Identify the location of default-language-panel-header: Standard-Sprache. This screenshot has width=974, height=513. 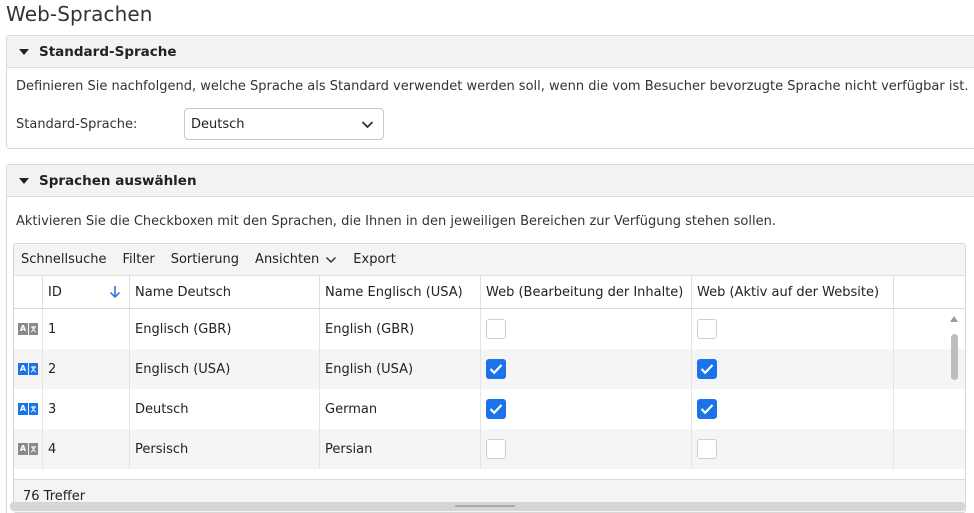
(490, 52).